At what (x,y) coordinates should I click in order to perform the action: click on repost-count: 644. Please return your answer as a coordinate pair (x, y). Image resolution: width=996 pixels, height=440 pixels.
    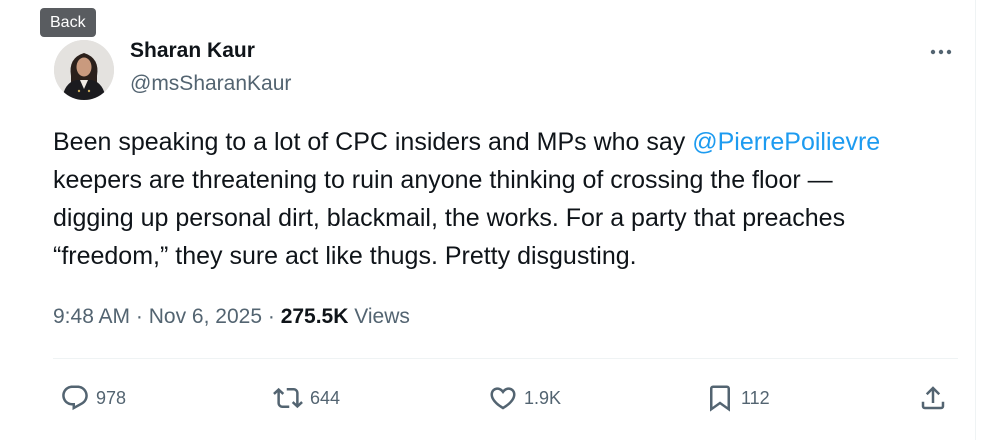
    Looking at the image, I should click on (325, 397).